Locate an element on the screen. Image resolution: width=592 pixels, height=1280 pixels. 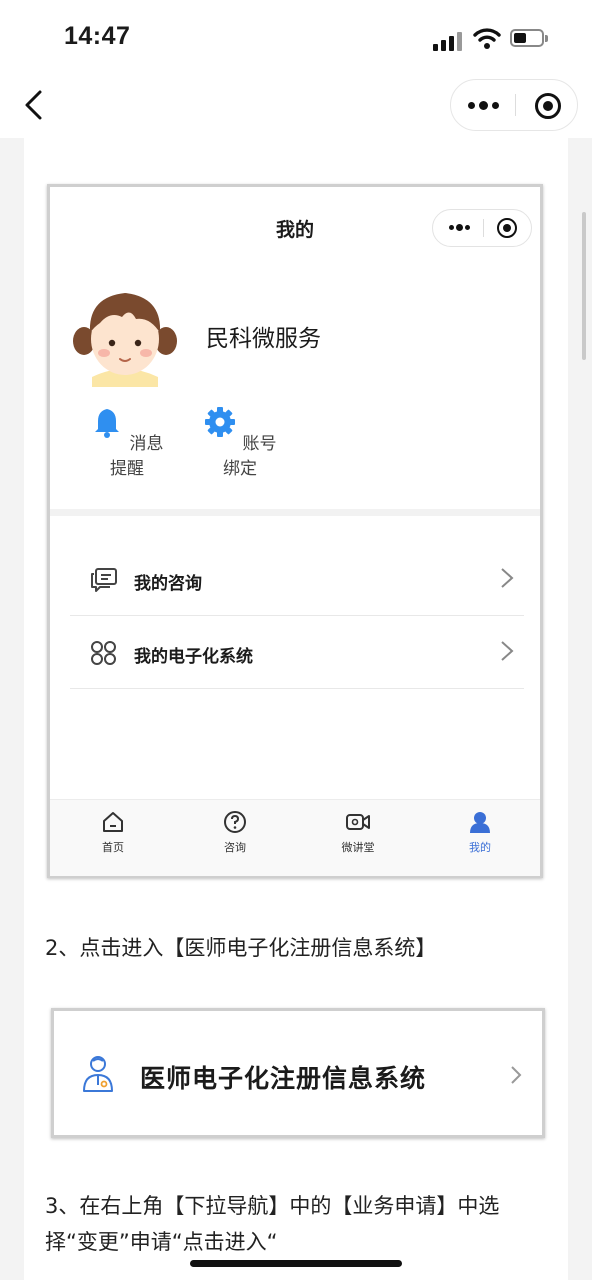
bell-icon is located at coordinates (107, 423).